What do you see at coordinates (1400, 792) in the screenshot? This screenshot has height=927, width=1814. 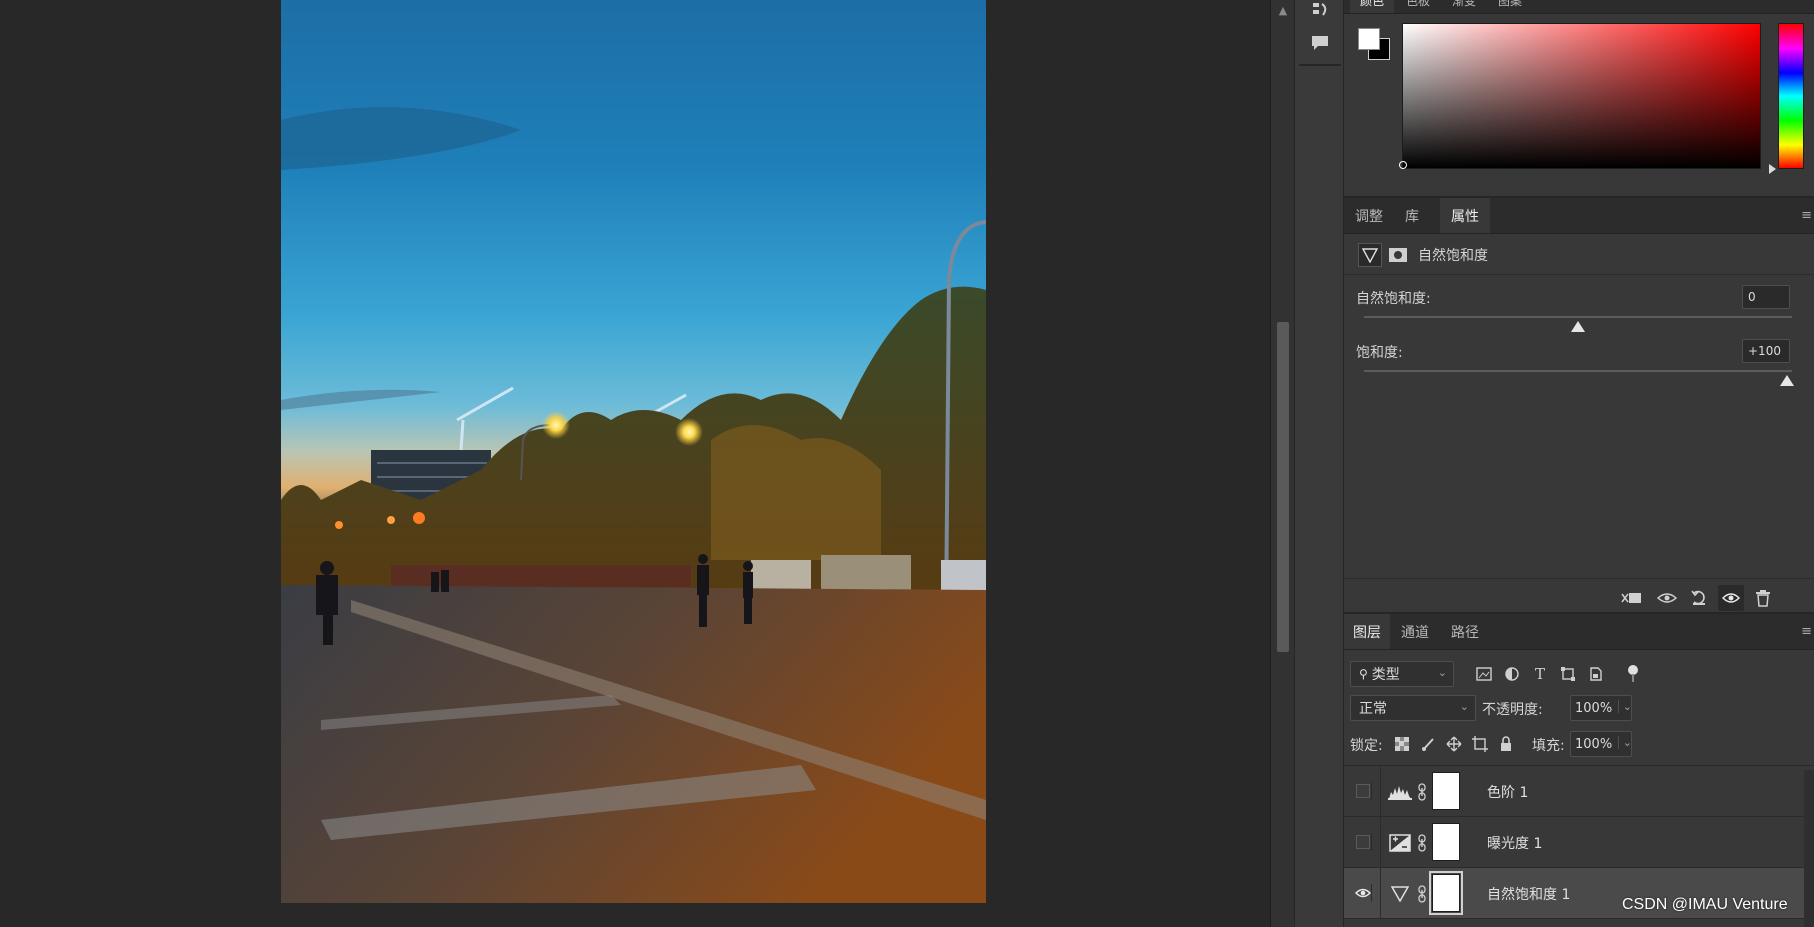 I see `levels-icon` at bounding box center [1400, 792].